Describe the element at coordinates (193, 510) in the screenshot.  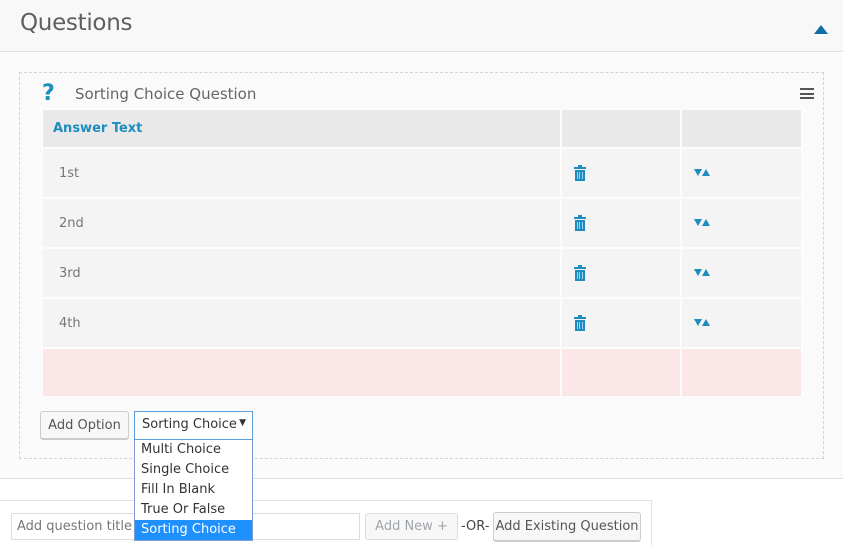
I see `dropdown-option-true-or-false: True Or False` at that location.